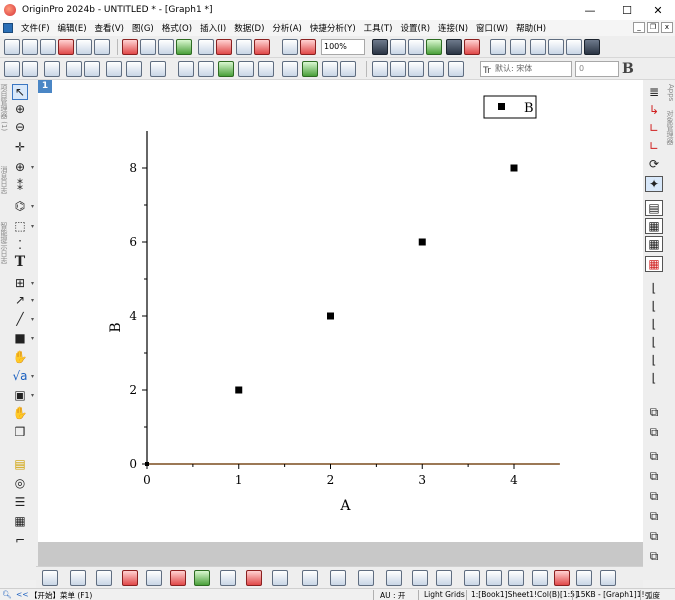  What do you see at coordinates (592, 47) in the screenshot?
I see `script-window-icon` at bounding box center [592, 47].